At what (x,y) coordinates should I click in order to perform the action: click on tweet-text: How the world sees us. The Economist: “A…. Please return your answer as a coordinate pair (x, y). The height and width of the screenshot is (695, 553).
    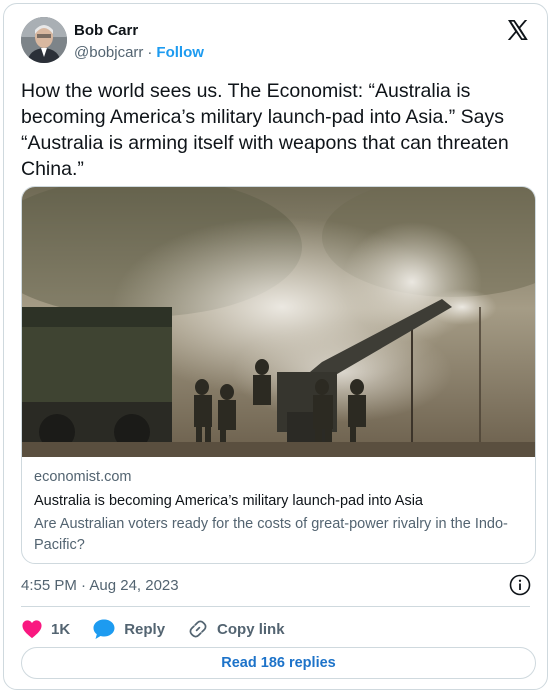
    Looking at the image, I should click on (265, 130).